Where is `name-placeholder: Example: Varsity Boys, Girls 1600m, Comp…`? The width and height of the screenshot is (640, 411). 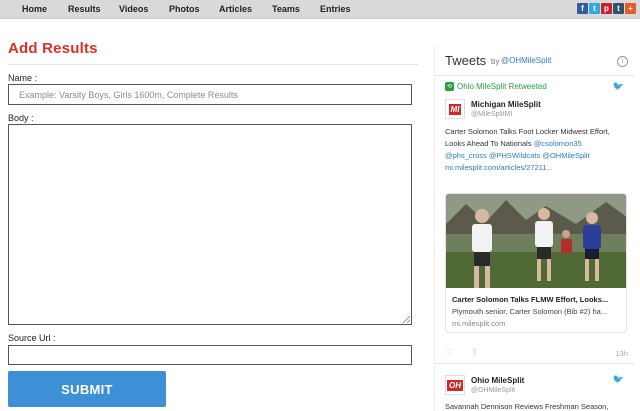 name-placeholder: Example: Varsity Boys, Girls 1600m, Comp… is located at coordinates (128, 95).